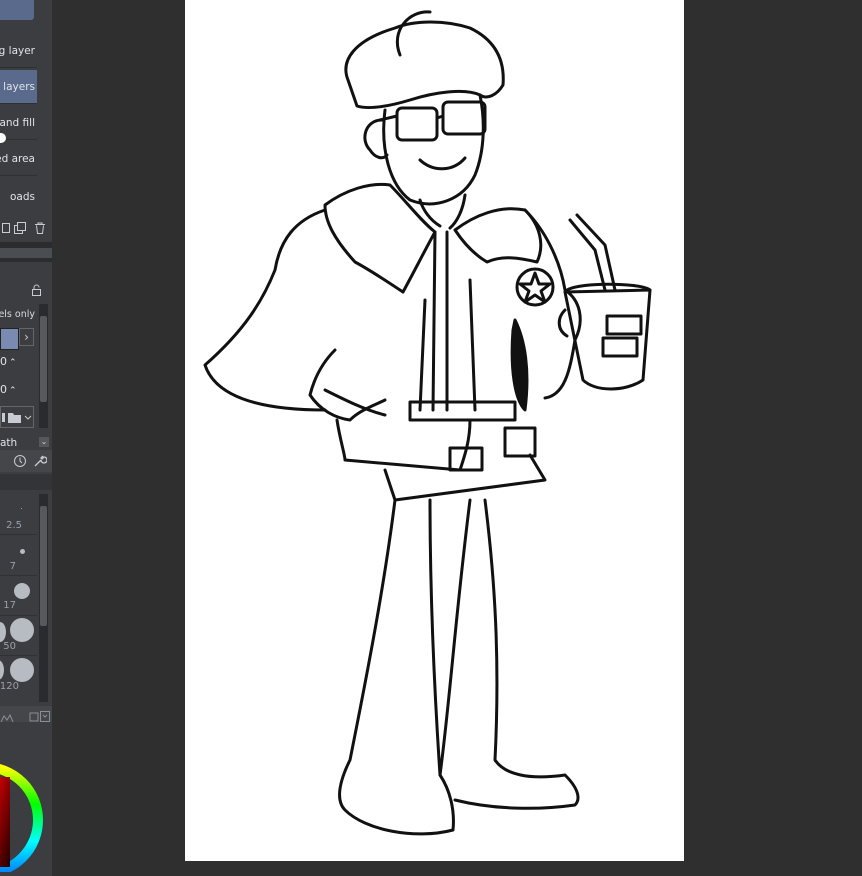  Describe the element at coordinates (40, 462) in the screenshot. I see `wrench-icon` at that location.